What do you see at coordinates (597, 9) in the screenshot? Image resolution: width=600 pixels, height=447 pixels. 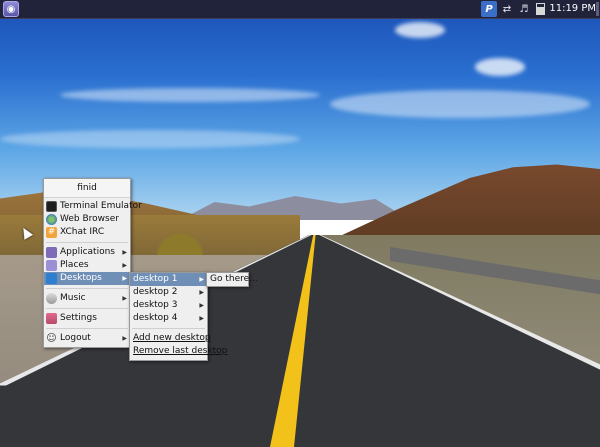 I see `show-desktop-button` at bounding box center [597, 9].